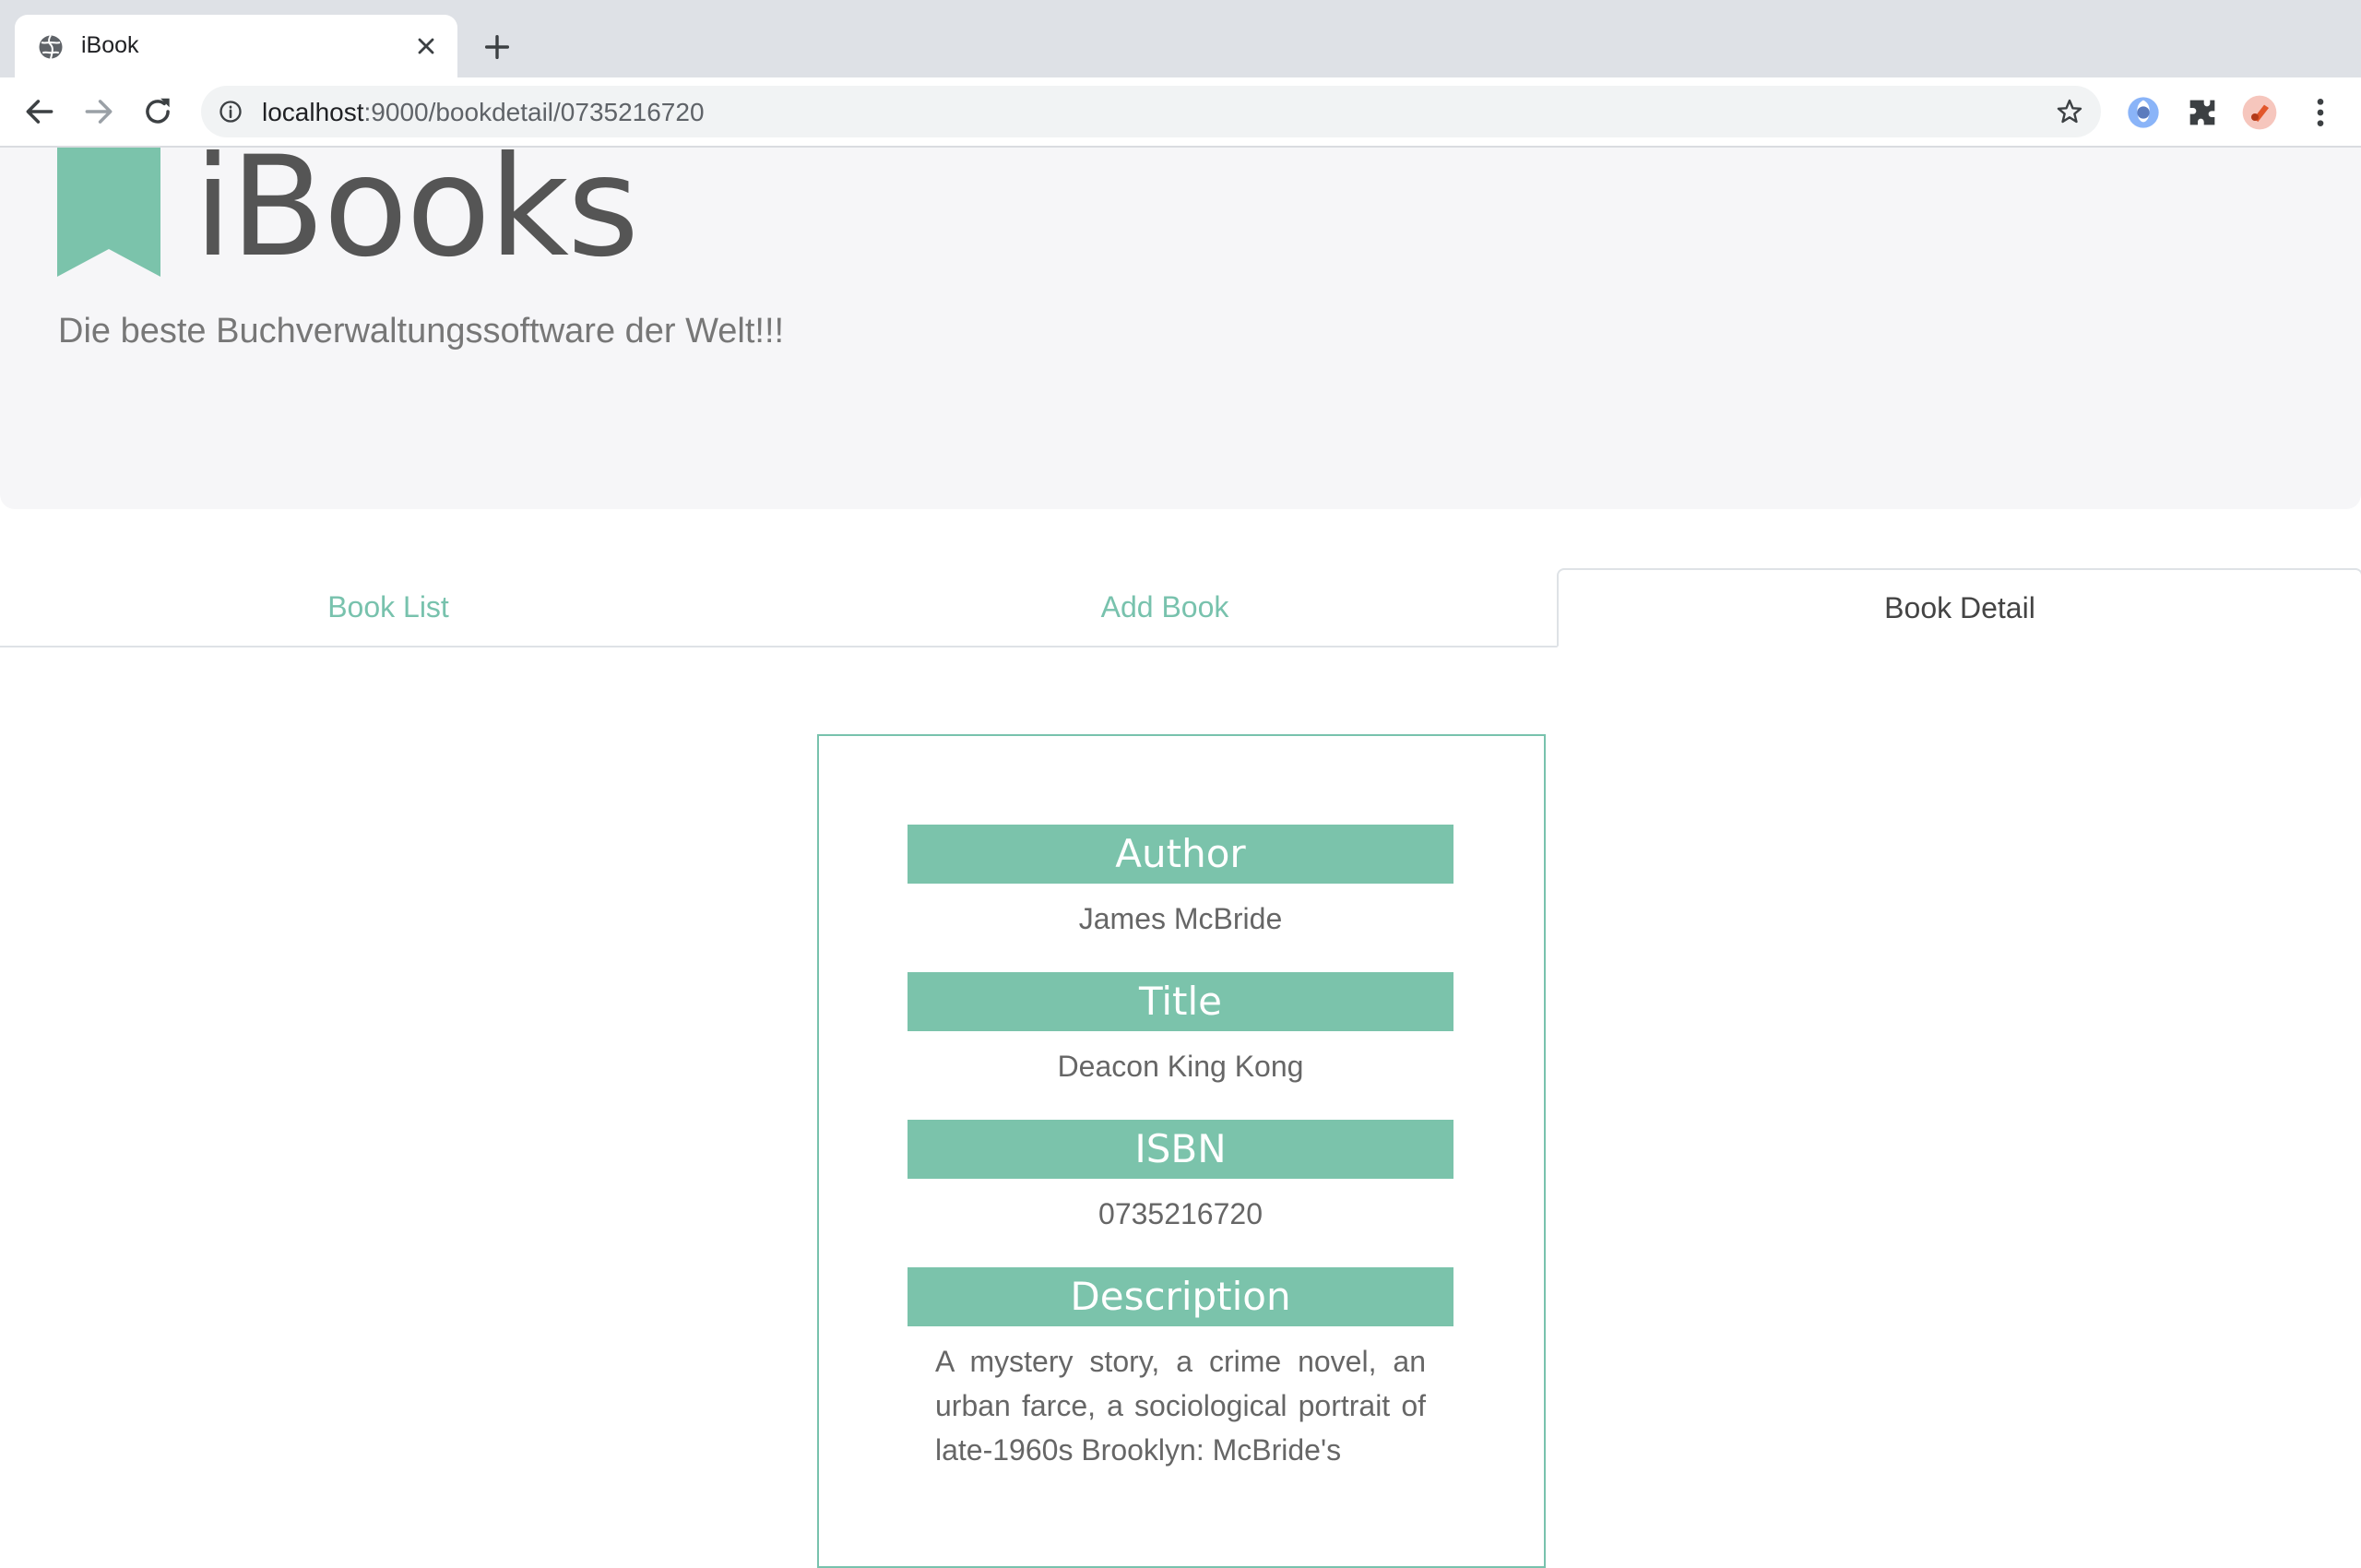 The width and height of the screenshot is (2361, 1568). I want to click on reload-icon, so click(157, 111).